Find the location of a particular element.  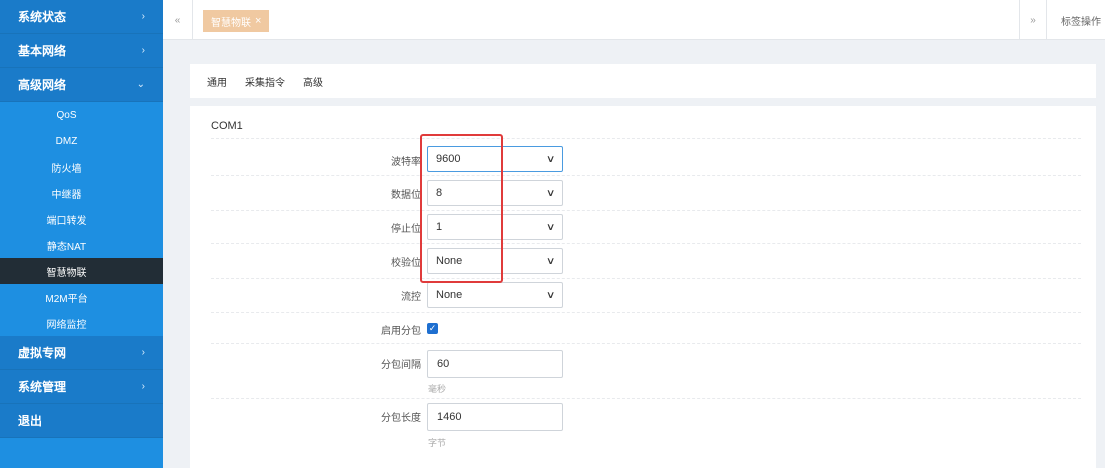

sidebar-subitem-port-forward: 端口转发 is located at coordinates (81, 219).